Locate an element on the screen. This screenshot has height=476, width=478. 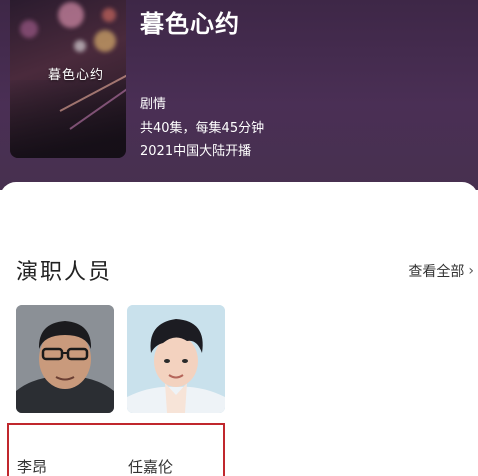
drama-episodes: 共40集，每集45分钟 is located at coordinates (202, 128).